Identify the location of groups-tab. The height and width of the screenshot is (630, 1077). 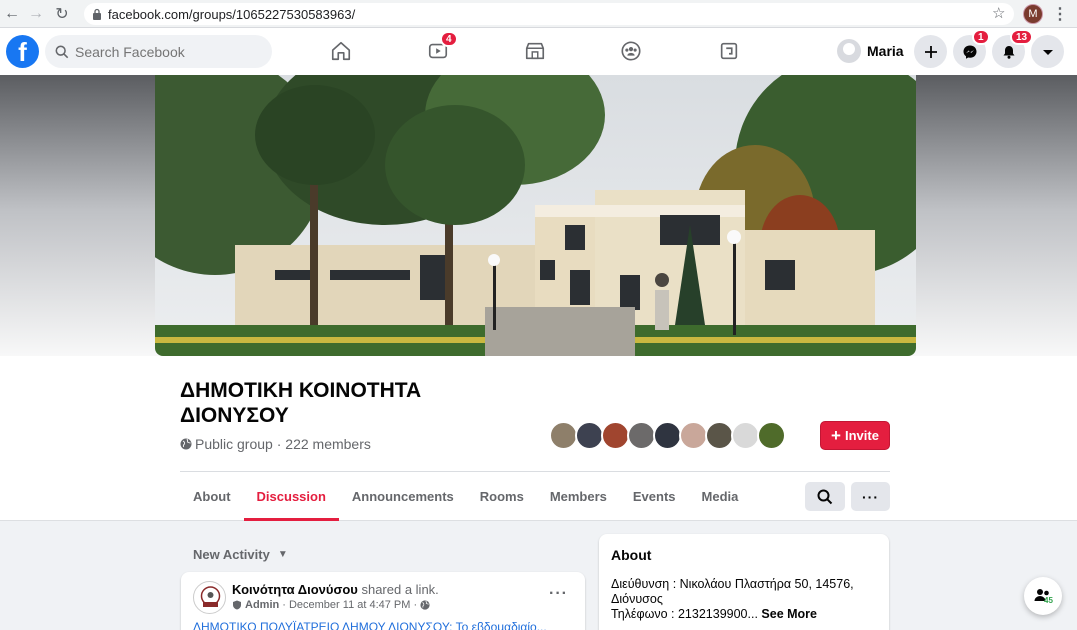
(631, 51).